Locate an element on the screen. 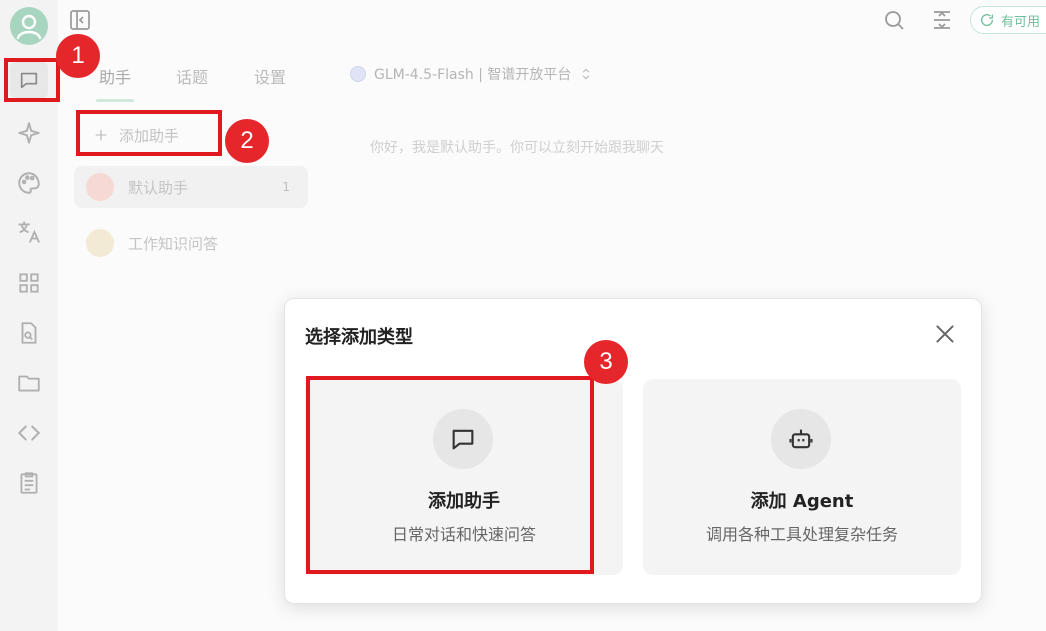 The height and width of the screenshot is (631, 1046). model-logo-icon is located at coordinates (358, 74).